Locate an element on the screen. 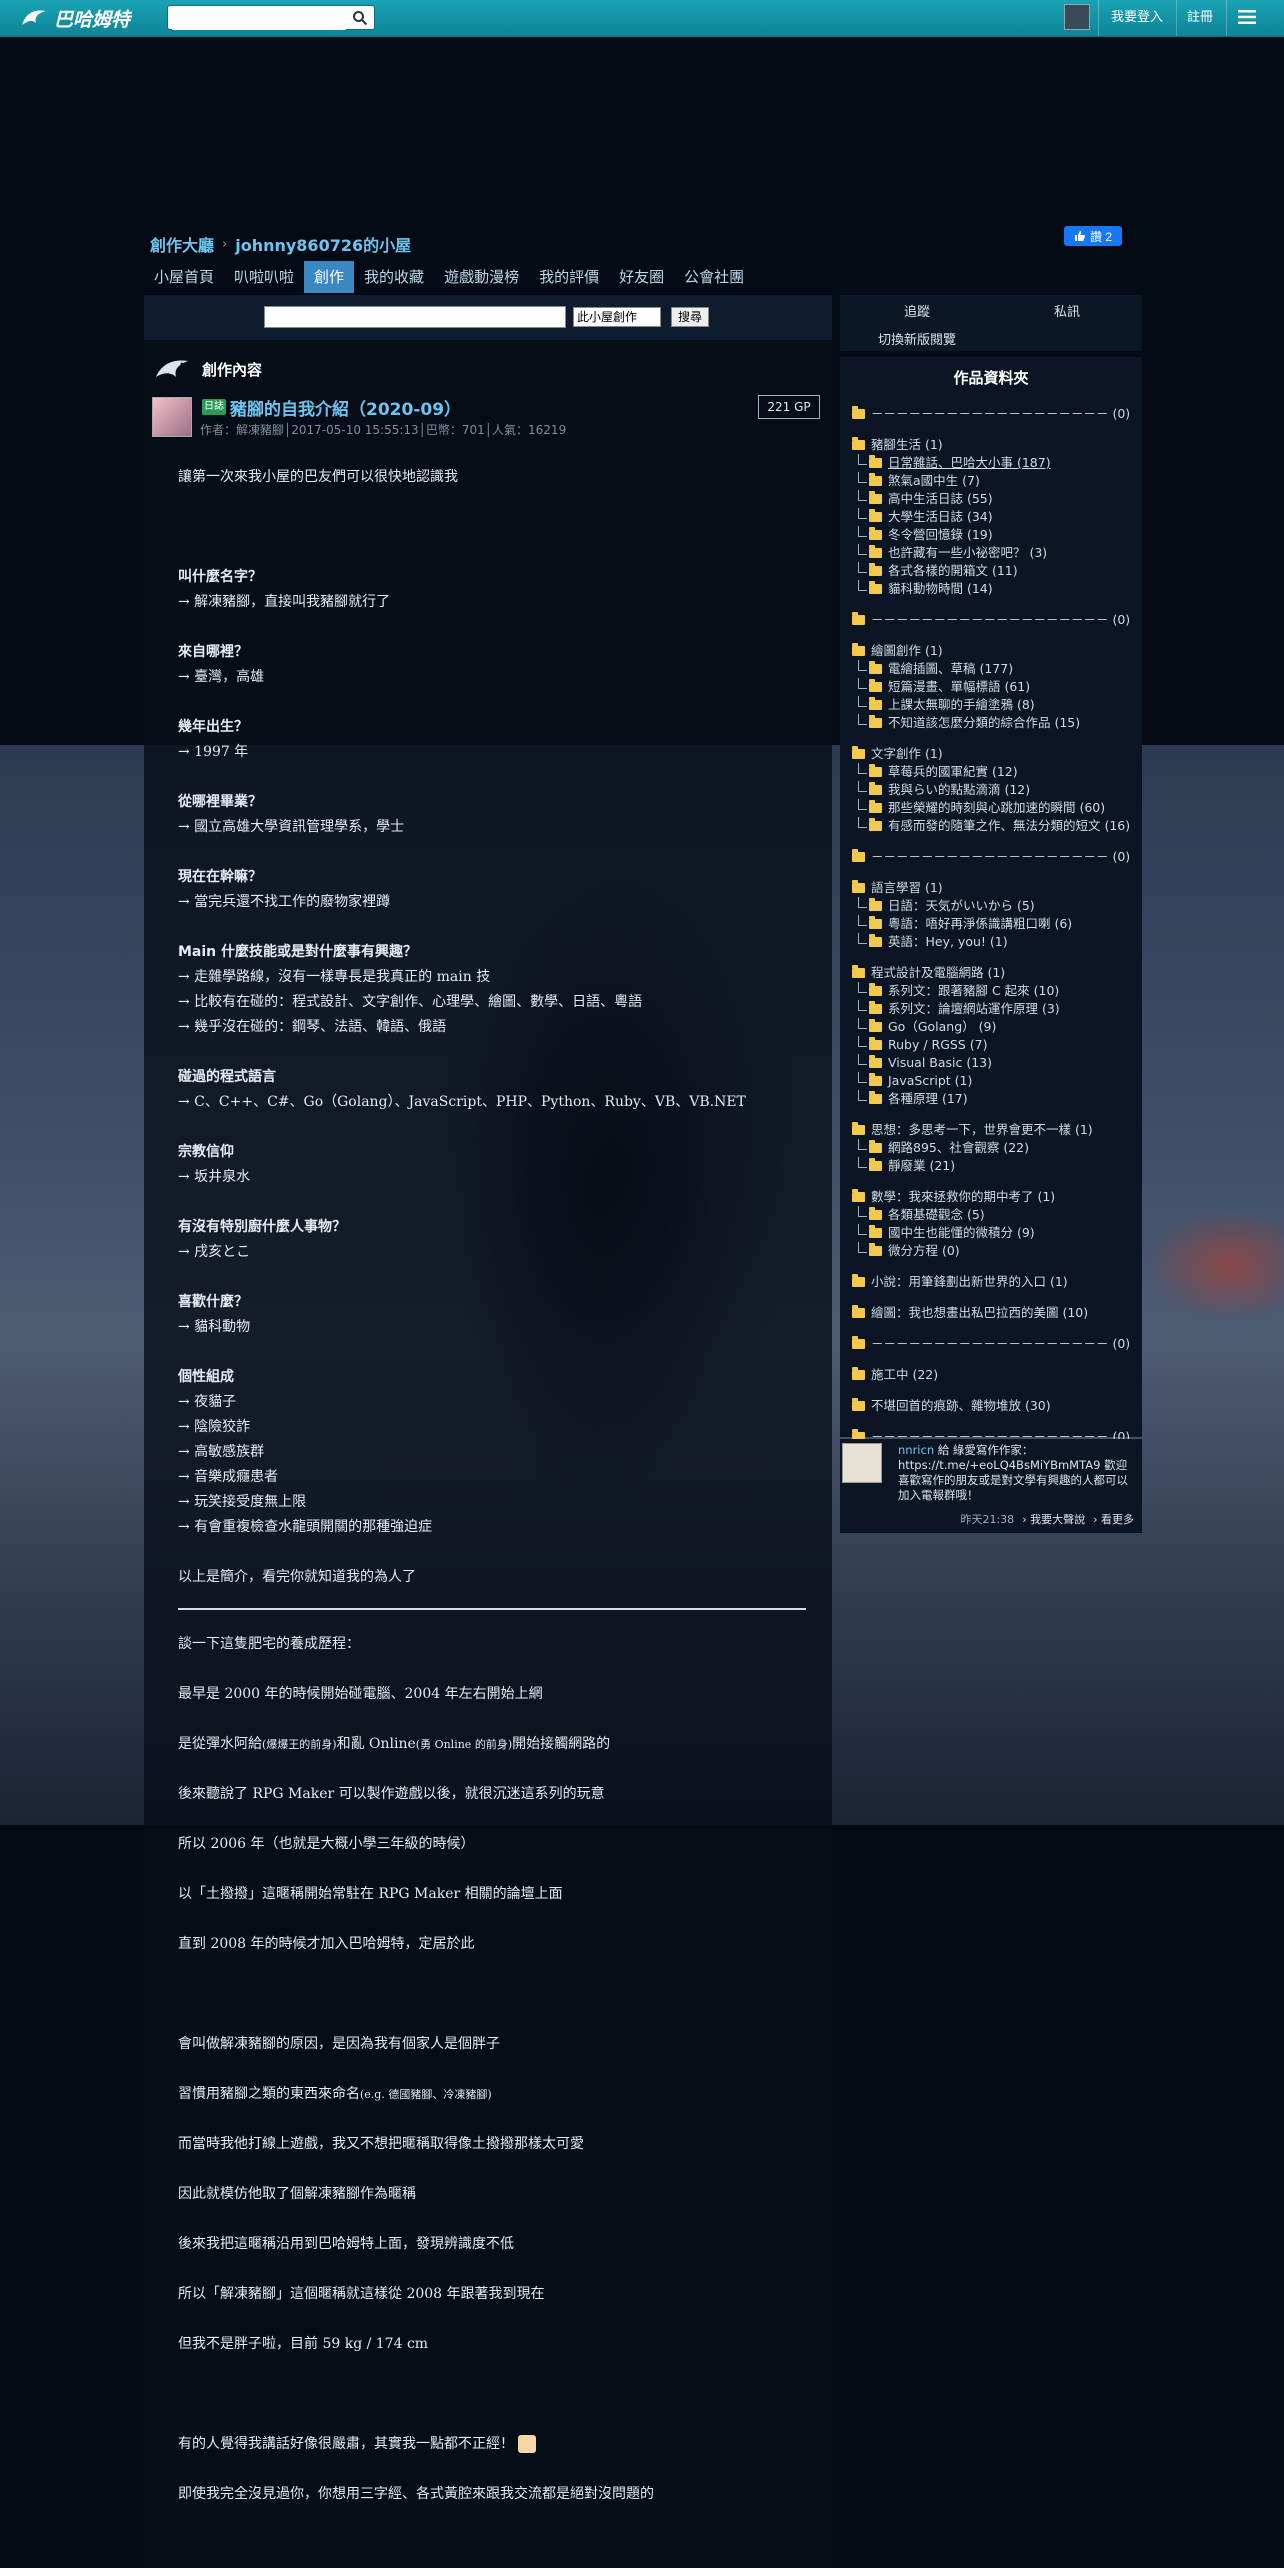 This screenshot has width=1284, height=2568. subfolder-item: 短篇漫畫、單幅標語 (61) is located at coordinates (994, 686).